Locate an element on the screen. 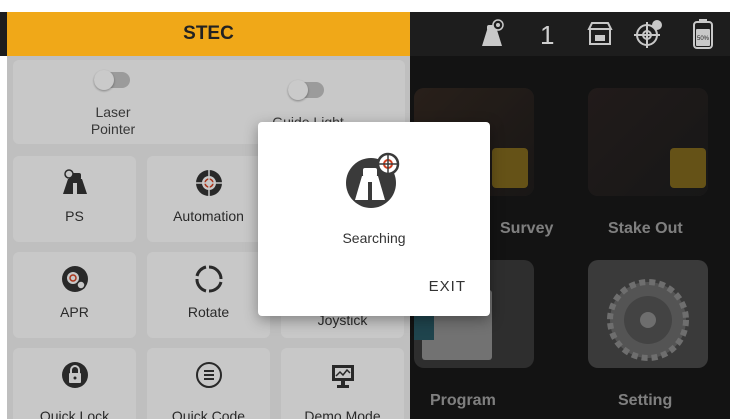 The height and width of the screenshot is (419, 730). rotate-icon is located at coordinates (208, 279).